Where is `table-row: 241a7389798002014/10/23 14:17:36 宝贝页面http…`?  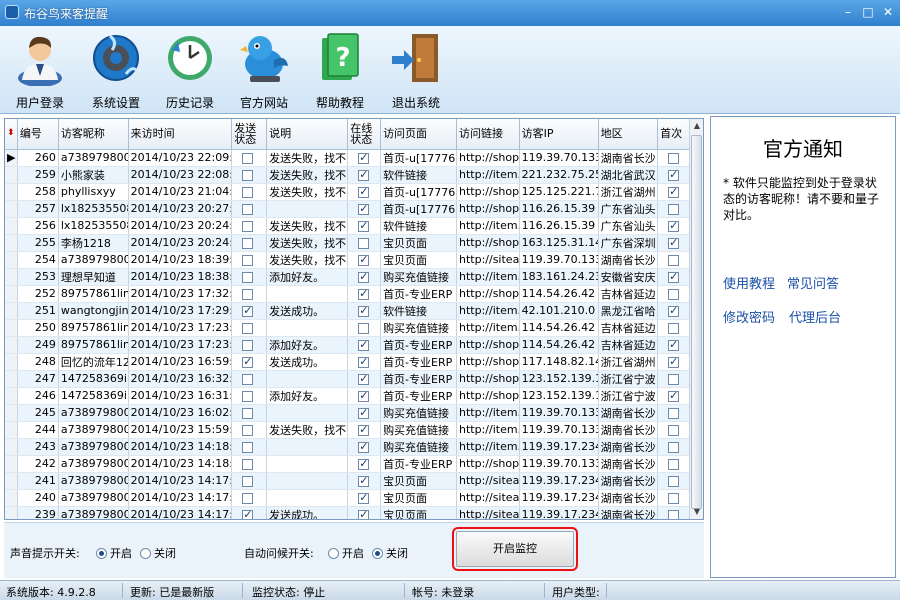
table-row: 241a7389798002014/10/23 14:17:36 宝贝页面http… is located at coordinates (348, 481).